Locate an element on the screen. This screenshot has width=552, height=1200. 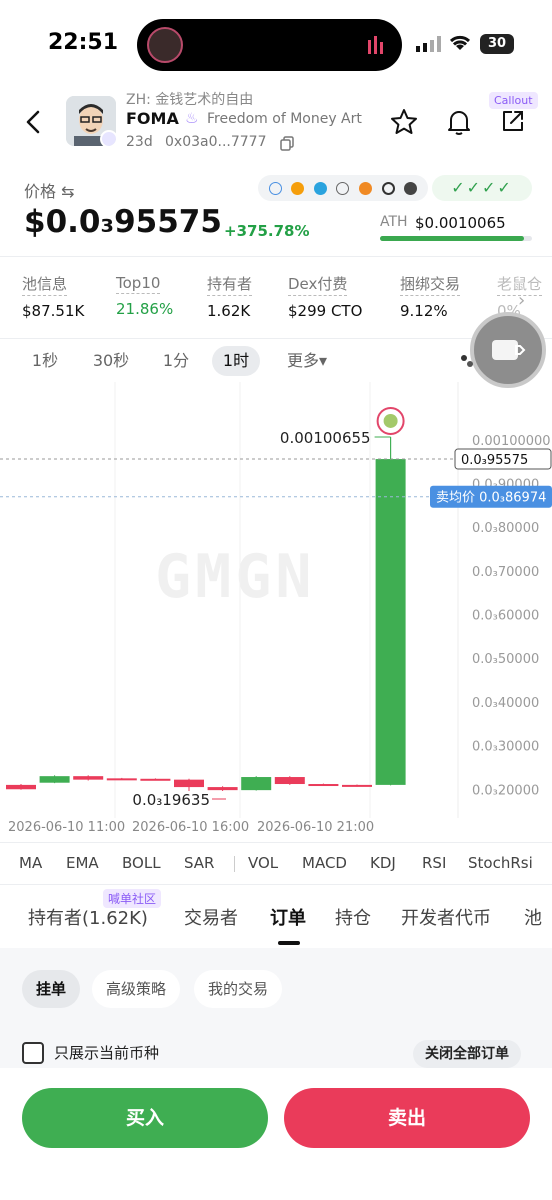
wifi-icon is located at coordinates (460, 42).